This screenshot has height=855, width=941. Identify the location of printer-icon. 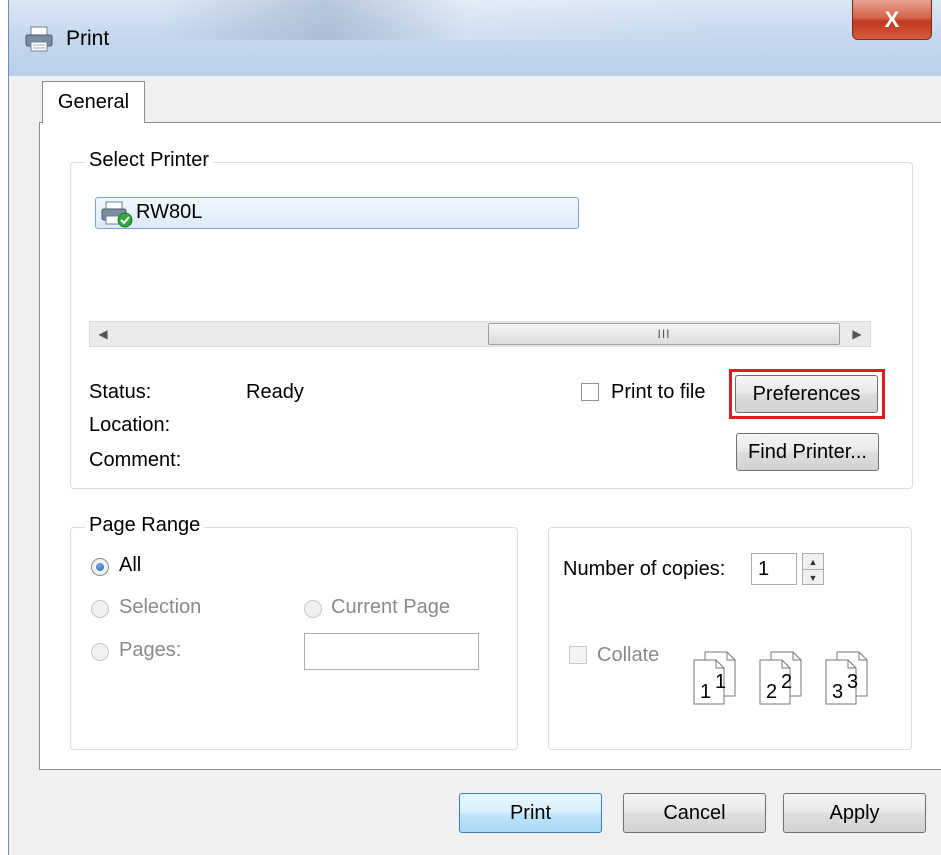
(39, 39).